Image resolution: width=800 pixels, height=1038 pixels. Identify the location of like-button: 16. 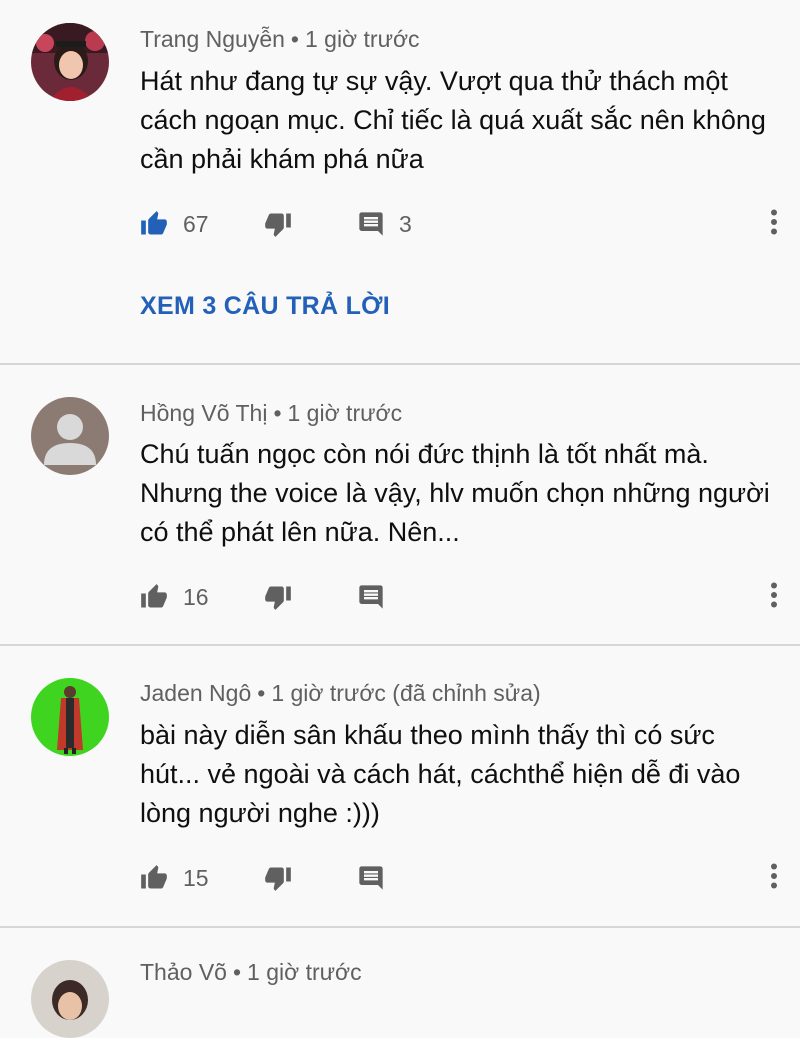
(174, 597).